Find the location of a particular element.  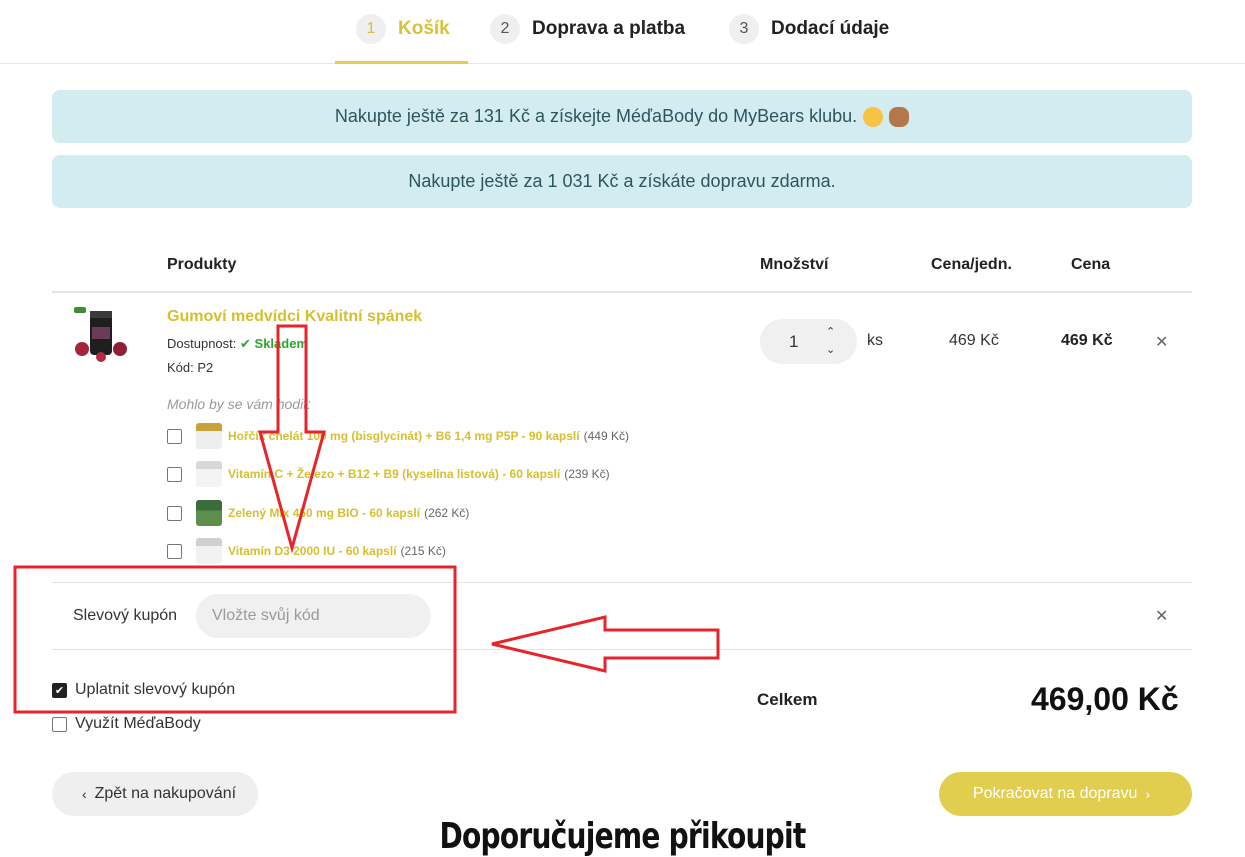

recommend-heading: Doporučujeme přikoupit is located at coordinates (623, 836).